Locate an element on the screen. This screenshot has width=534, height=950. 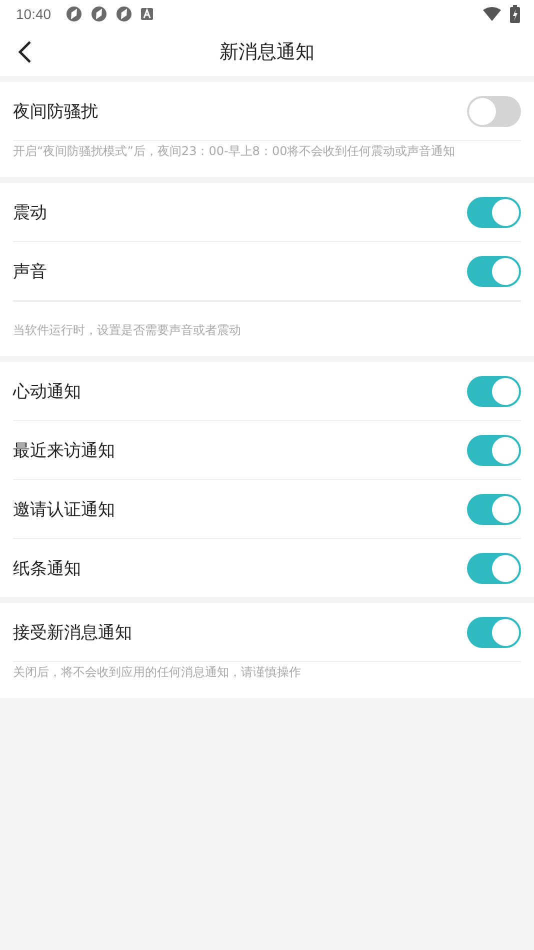
hint-text: 当软件运行时，设置是否需要声音或者震动 is located at coordinates (267, 328).